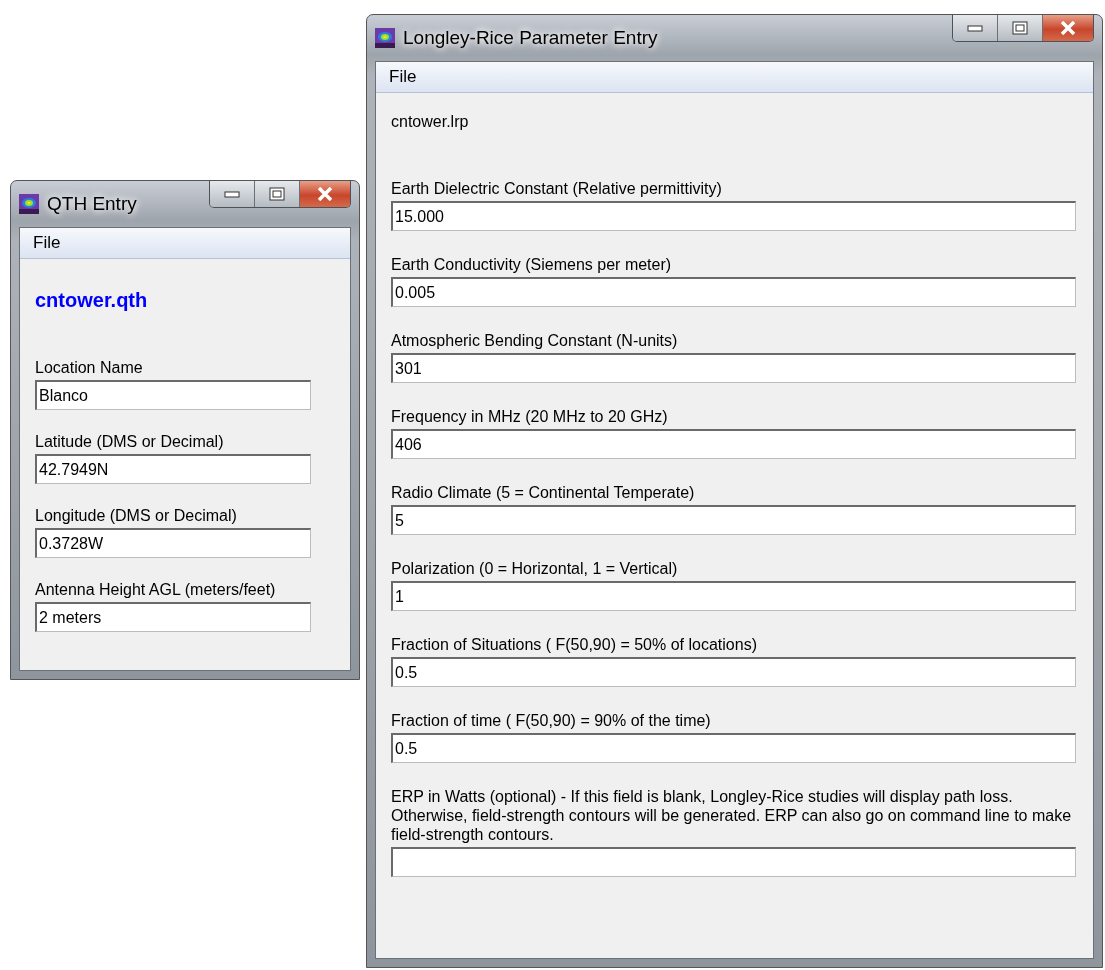 The width and height of the screenshot is (1105, 970). What do you see at coordinates (92, 204) in the screenshot?
I see `window-title: QTH Entry` at bounding box center [92, 204].